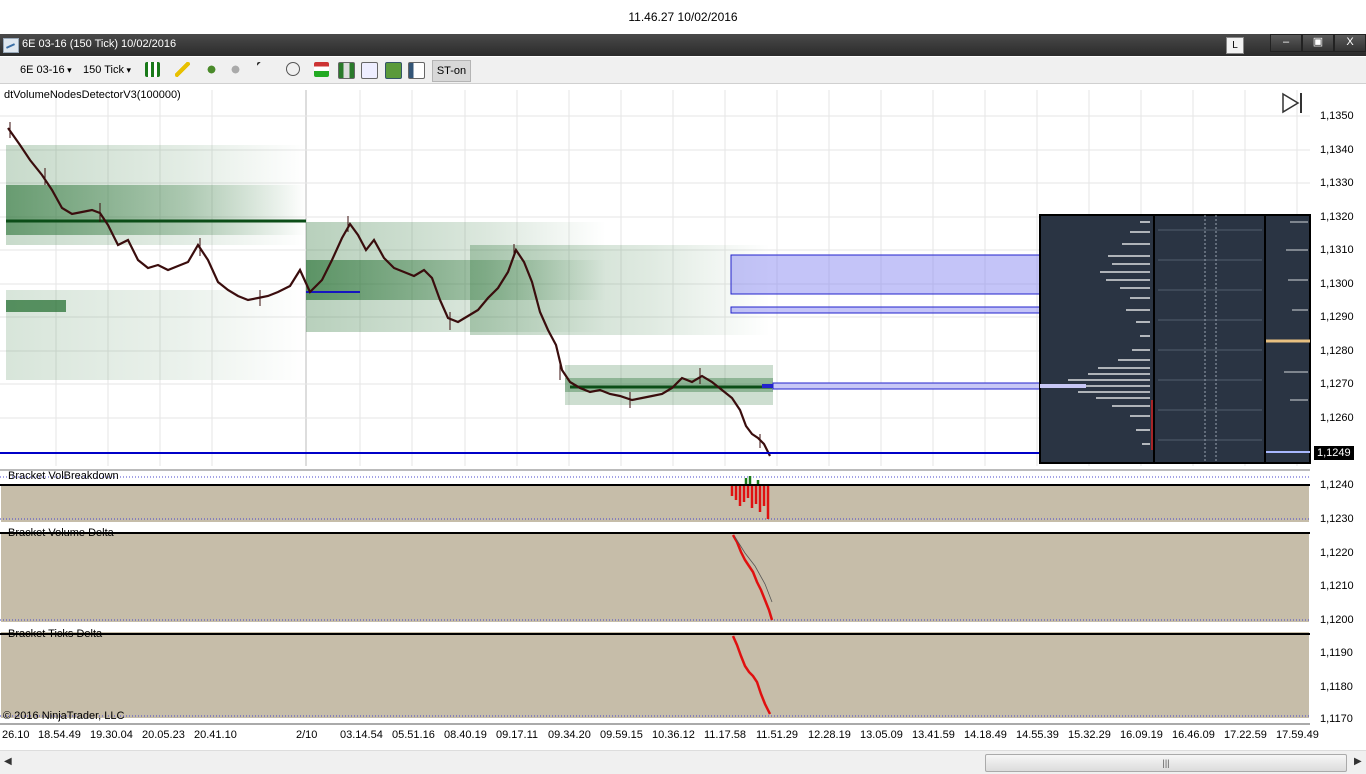 This screenshot has height=774, width=1366. Describe the element at coordinates (1141, 735) in the screenshot. I see `time-tick: 16.09.19` at that location.